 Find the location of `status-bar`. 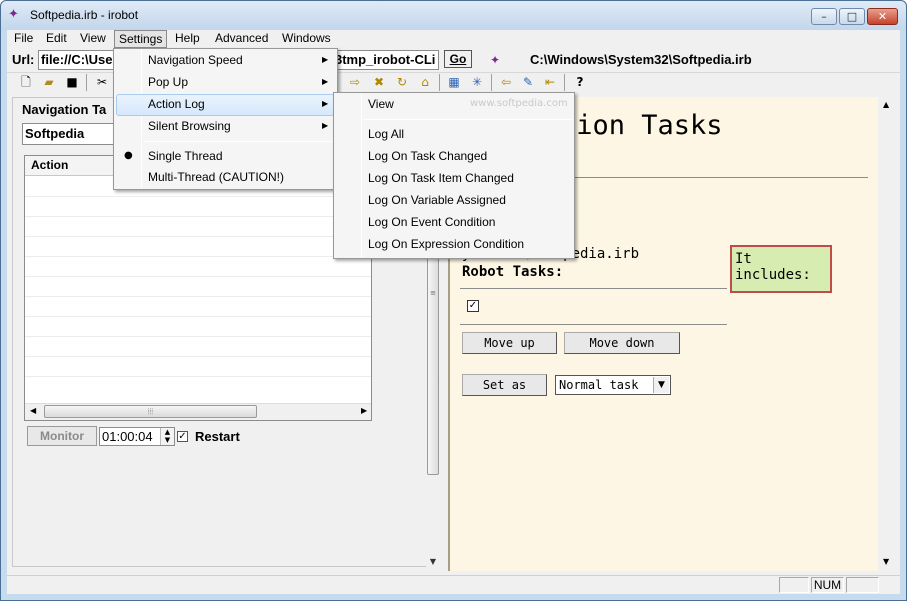

status-bar is located at coordinates (453, 584).